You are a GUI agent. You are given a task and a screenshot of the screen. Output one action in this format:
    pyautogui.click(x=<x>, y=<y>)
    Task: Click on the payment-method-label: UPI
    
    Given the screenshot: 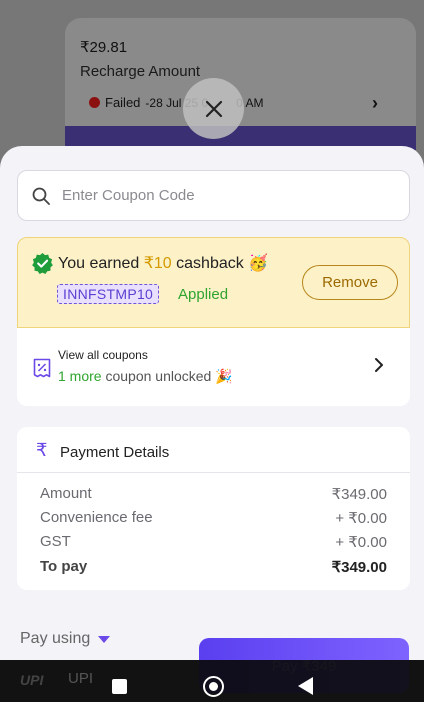 What is the action you would take?
    pyautogui.click(x=81, y=678)
    